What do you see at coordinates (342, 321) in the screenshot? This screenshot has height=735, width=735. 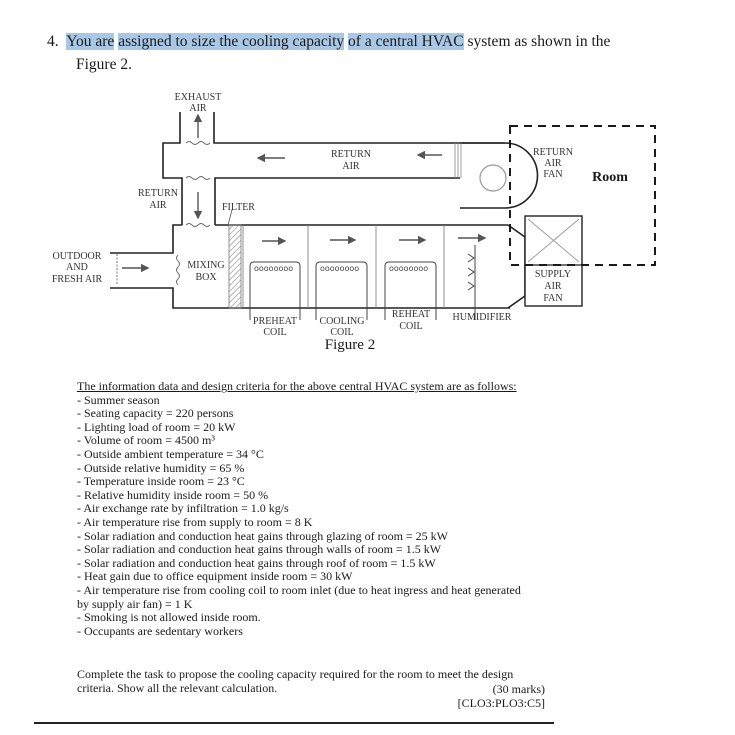 I see `label-cooling: COOLING` at bounding box center [342, 321].